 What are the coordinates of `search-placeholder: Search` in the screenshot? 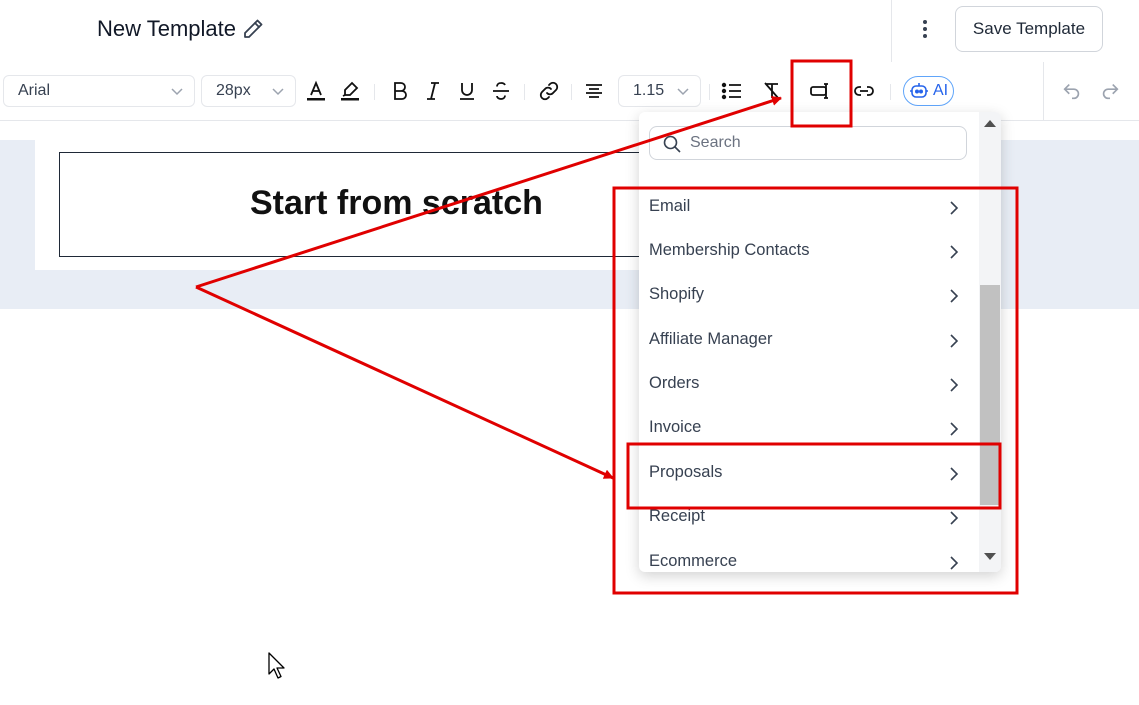 It's located at (715, 142).